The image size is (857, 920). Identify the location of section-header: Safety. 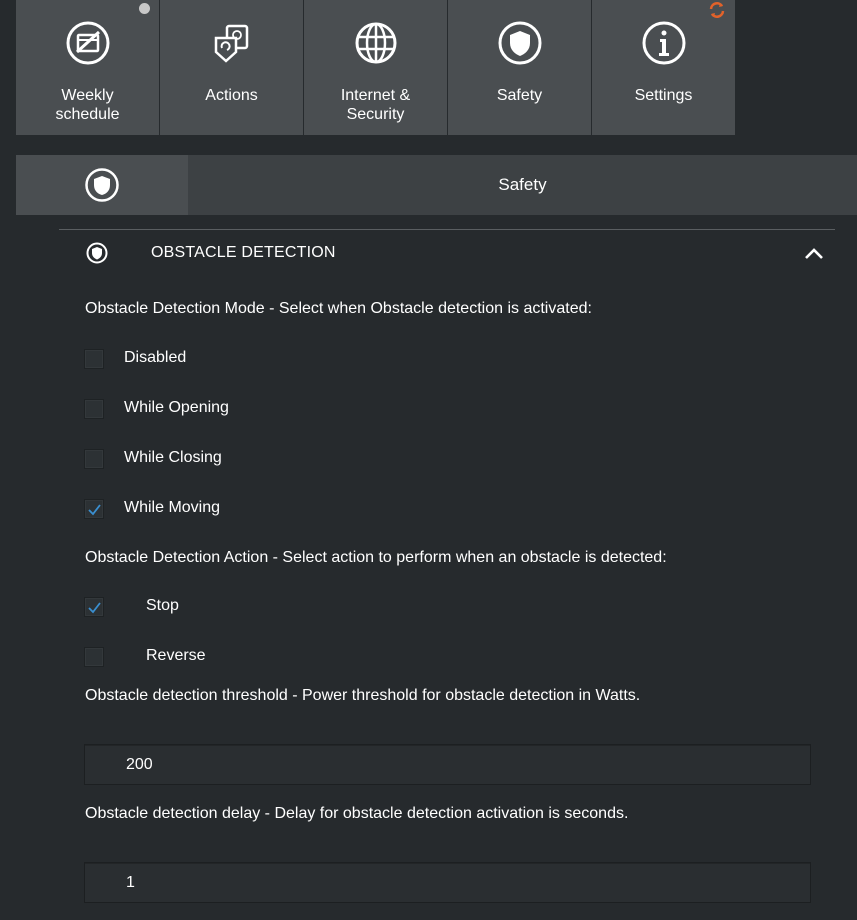
(436, 185).